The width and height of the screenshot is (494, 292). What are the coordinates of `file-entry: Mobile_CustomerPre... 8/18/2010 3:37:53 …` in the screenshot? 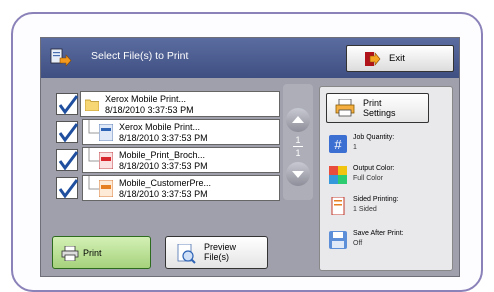 It's located at (181, 188).